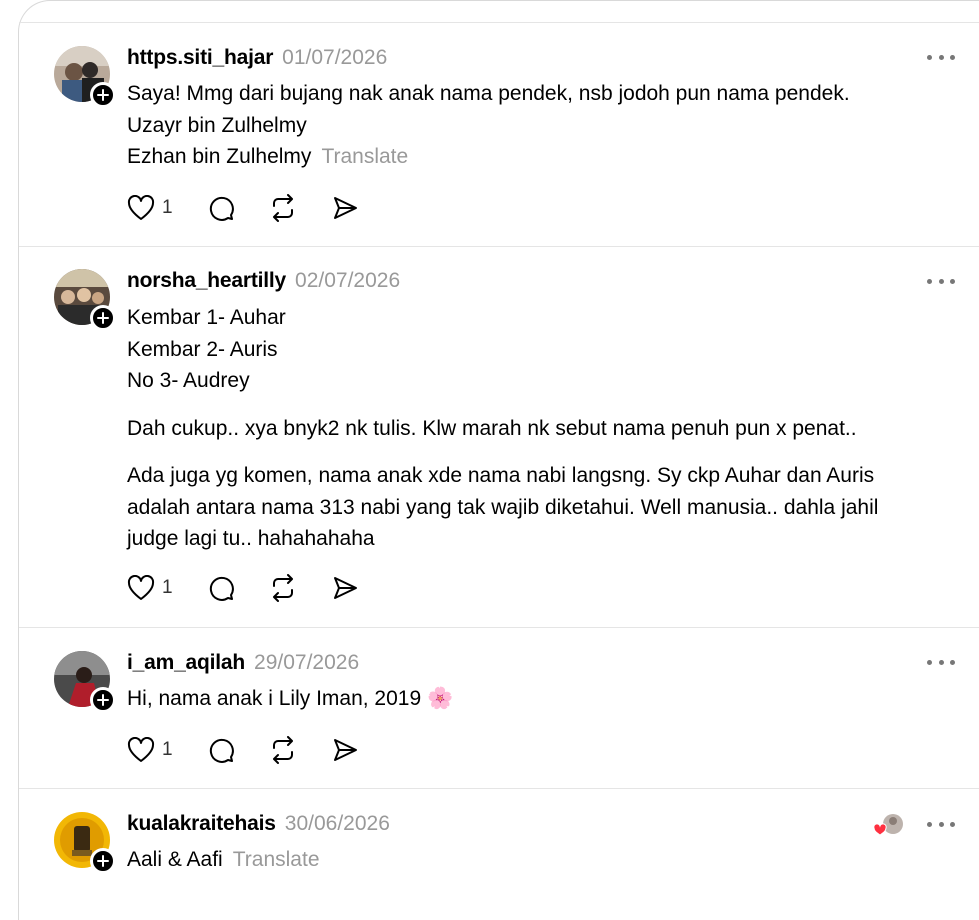 Image resolution: width=979 pixels, height=920 pixels. What do you see at coordinates (274, 698) in the screenshot?
I see `text-line: Hi, nama anak i Lily Iman, 2019` at bounding box center [274, 698].